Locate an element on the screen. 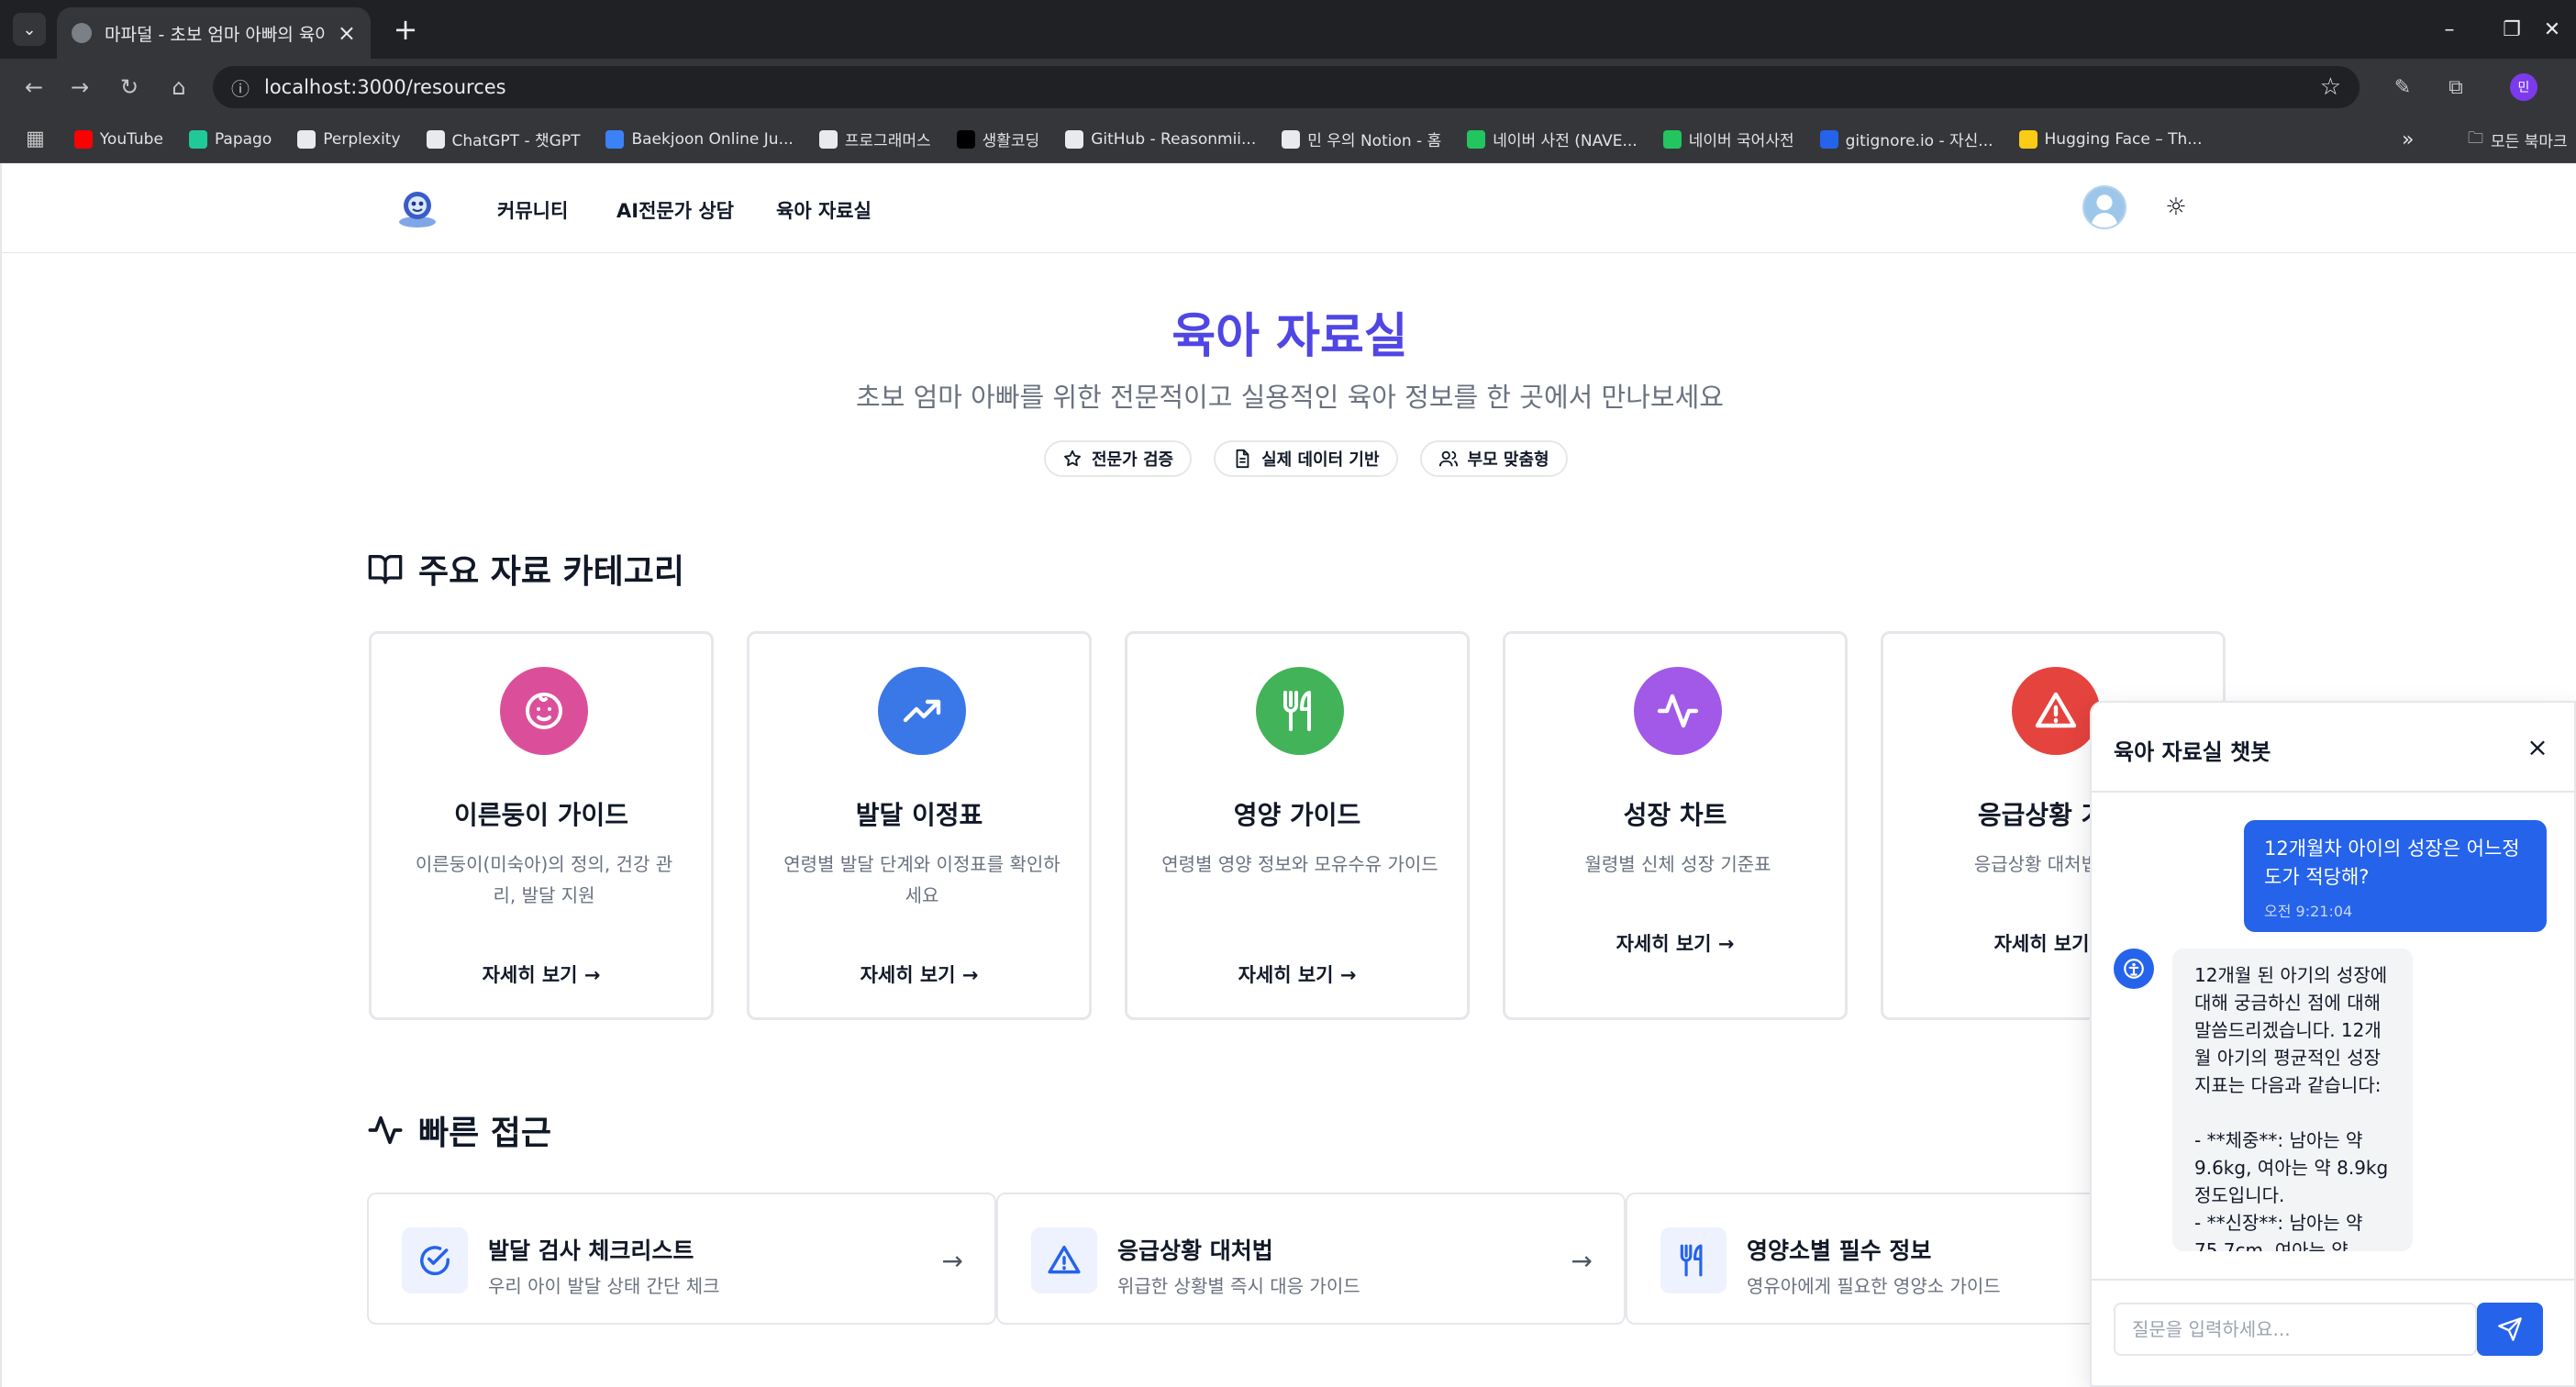 This screenshot has width=2576, height=1387. quick-title: 영양소별 필수 정보 is located at coordinates (1839, 1250).